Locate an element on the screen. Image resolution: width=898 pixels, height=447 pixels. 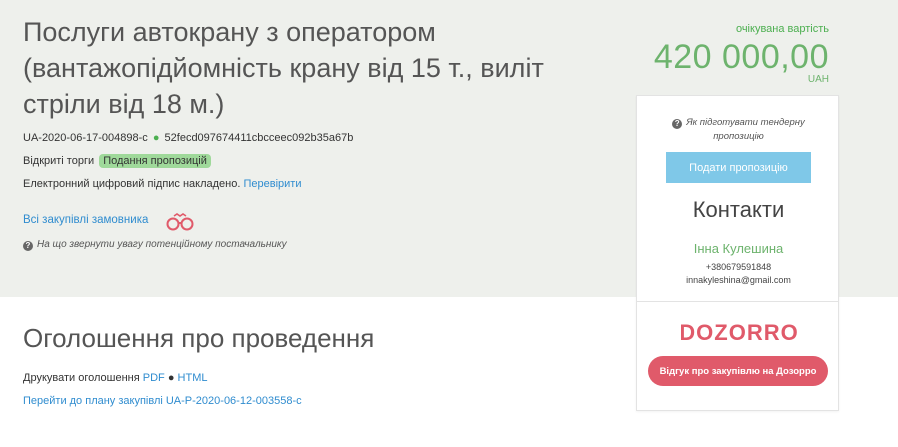
print-announcement-line: Друкувати оголошення PDF ● HTML is located at coordinates (115, 378).